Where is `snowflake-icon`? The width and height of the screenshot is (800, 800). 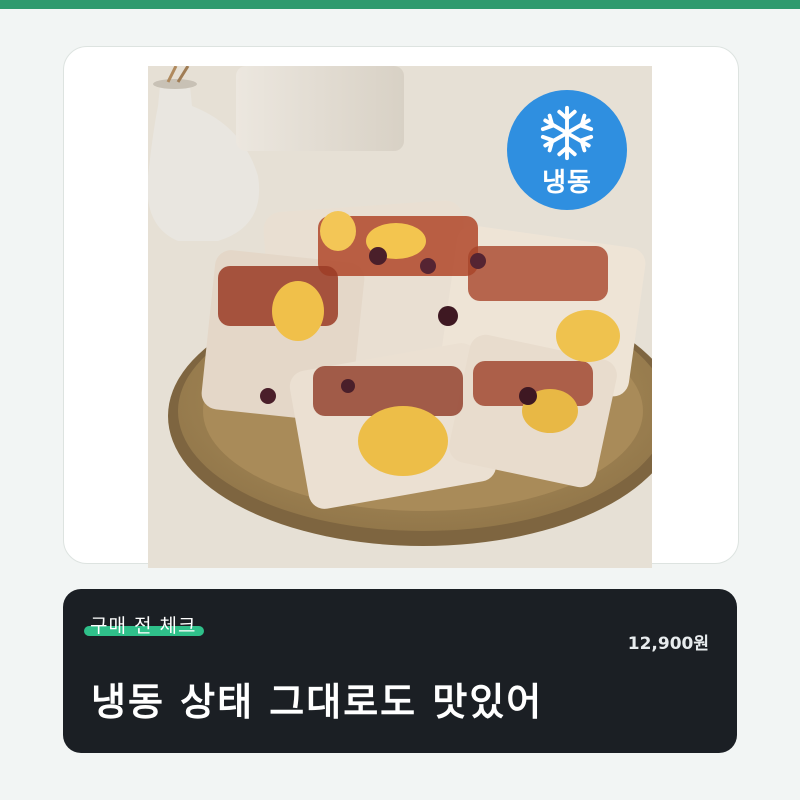 snowflake-icon is located at coordinates (567, 133).